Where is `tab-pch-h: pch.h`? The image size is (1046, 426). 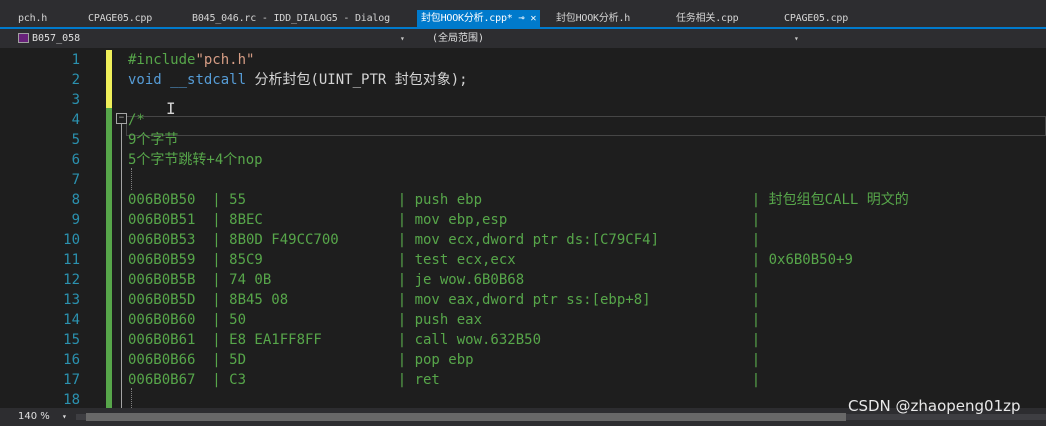
tab-pch-h: pch.h is located at coordinates (32, 18).